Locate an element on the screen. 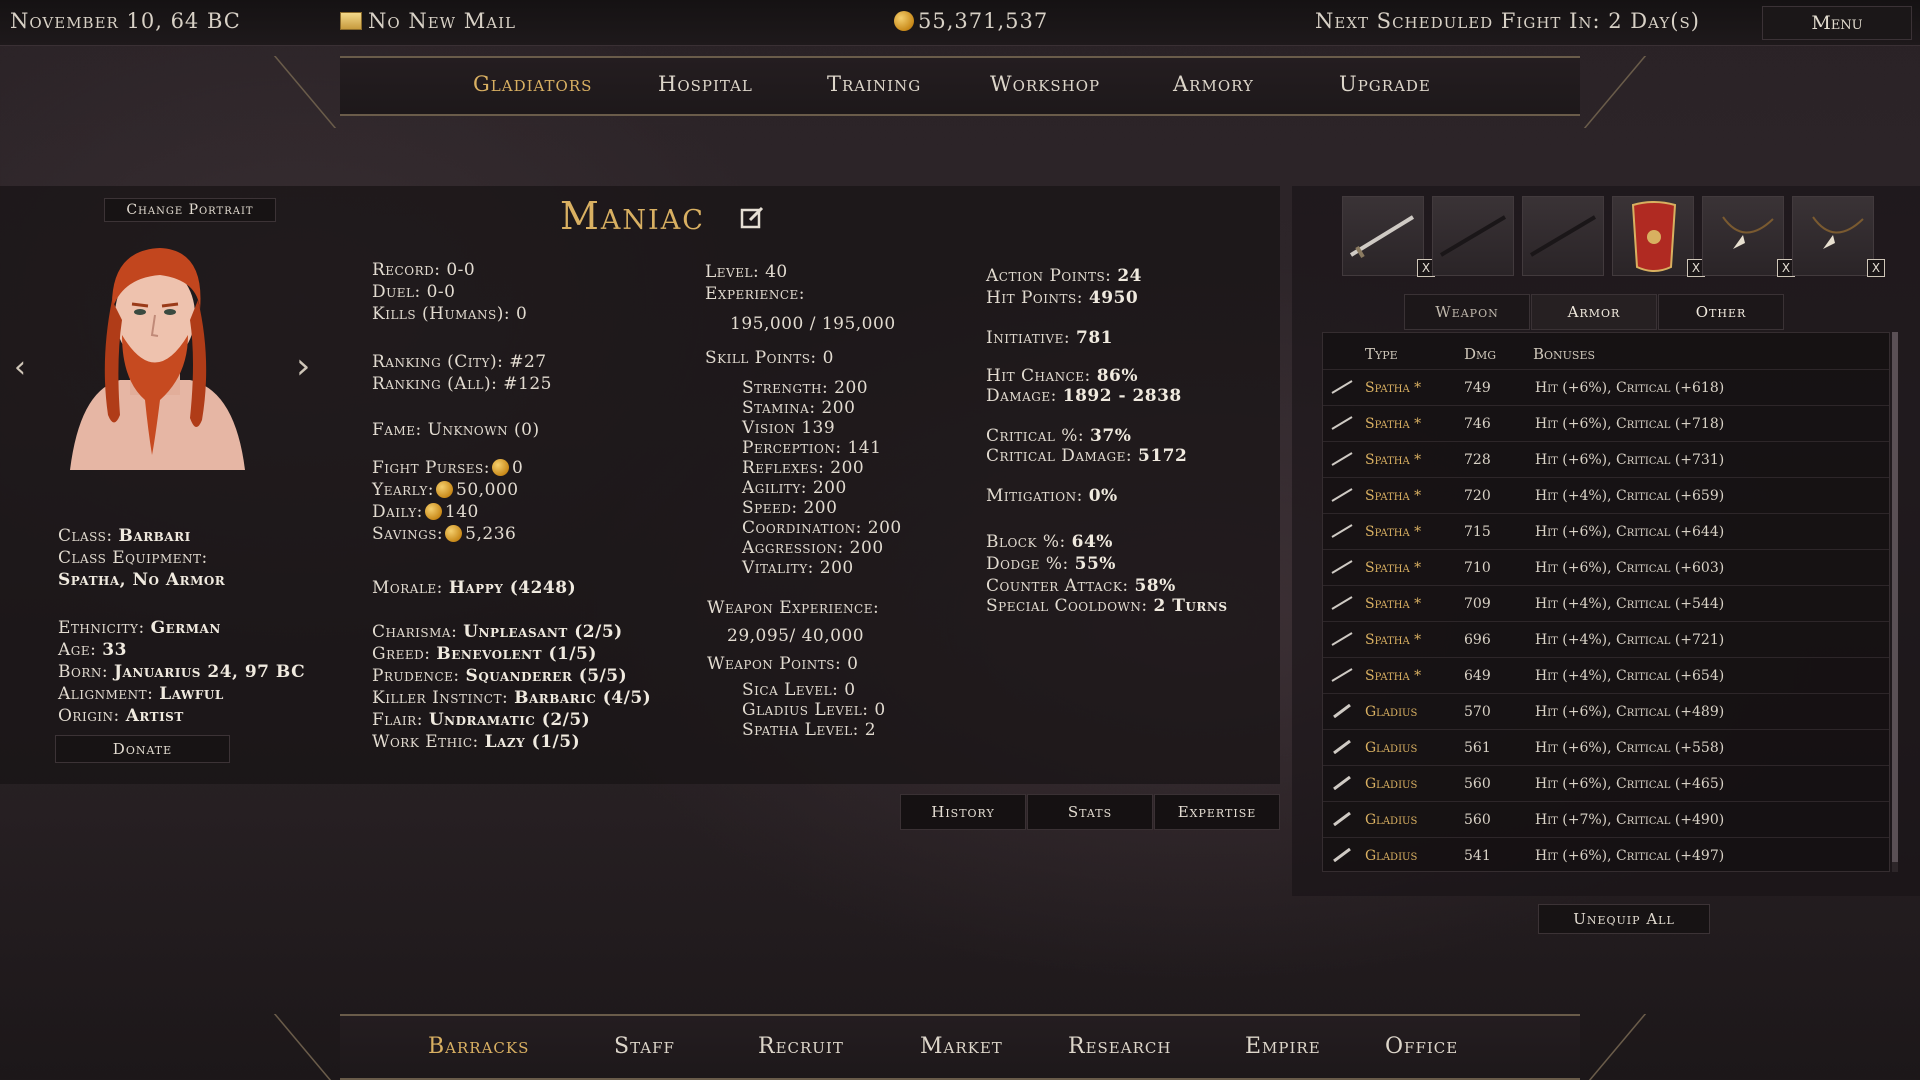  table-row: Gladius 560 Hit (+6%), Critical (+465) is located at coordinates (1606, 783).